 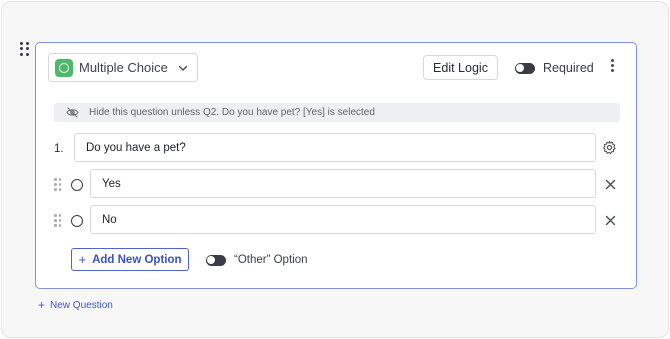 I want to click on question-number: 1., so click(x=59, y=149).